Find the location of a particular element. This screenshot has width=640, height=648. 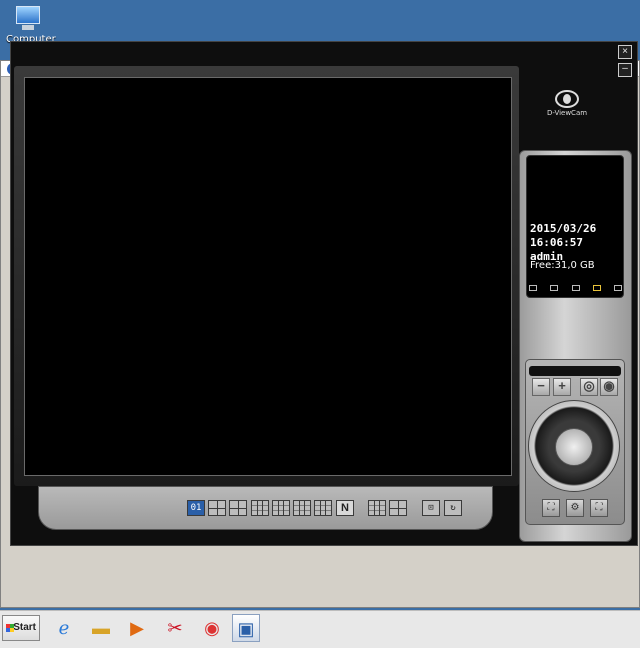

media-player-icon: ▶ is located at coordinates (137, 628).